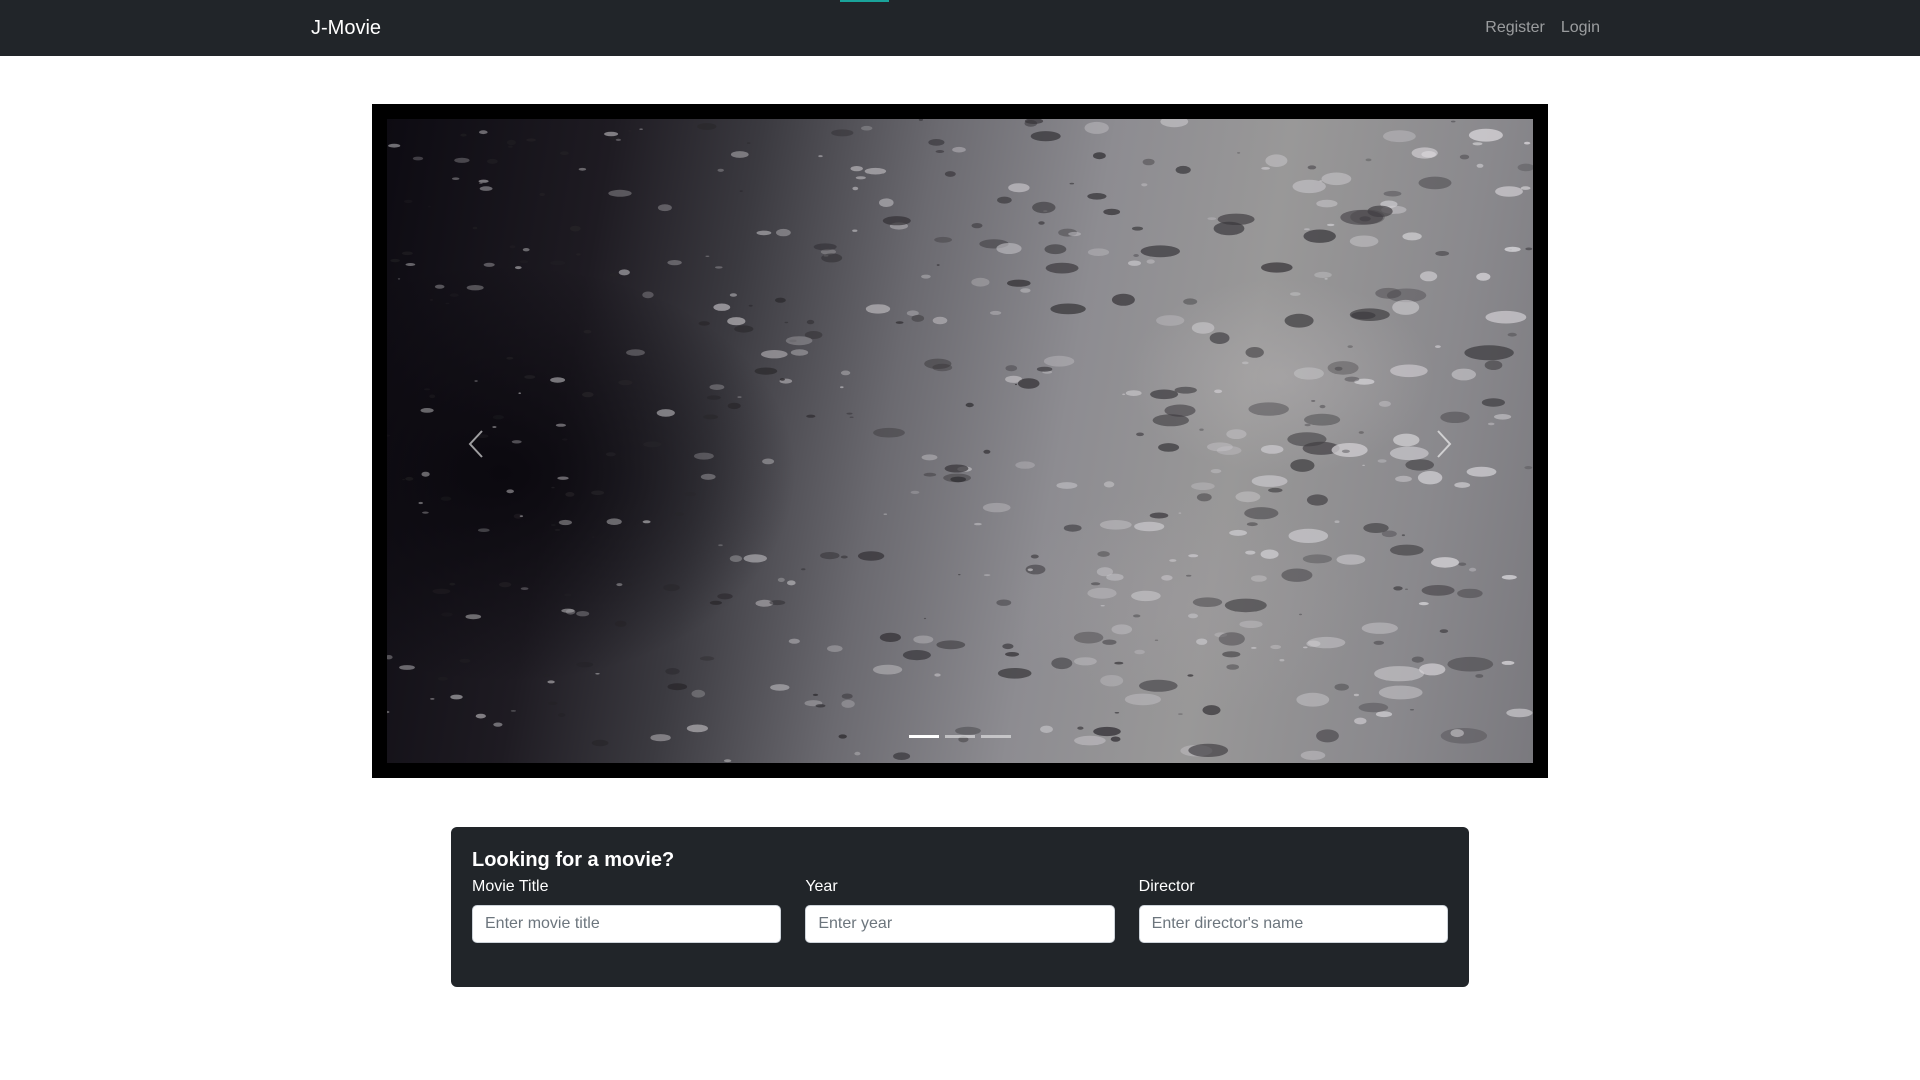  What do you see at coordinates (960, 924) in the screenshot?
I see `year-input` at bounding box center [960, 924].